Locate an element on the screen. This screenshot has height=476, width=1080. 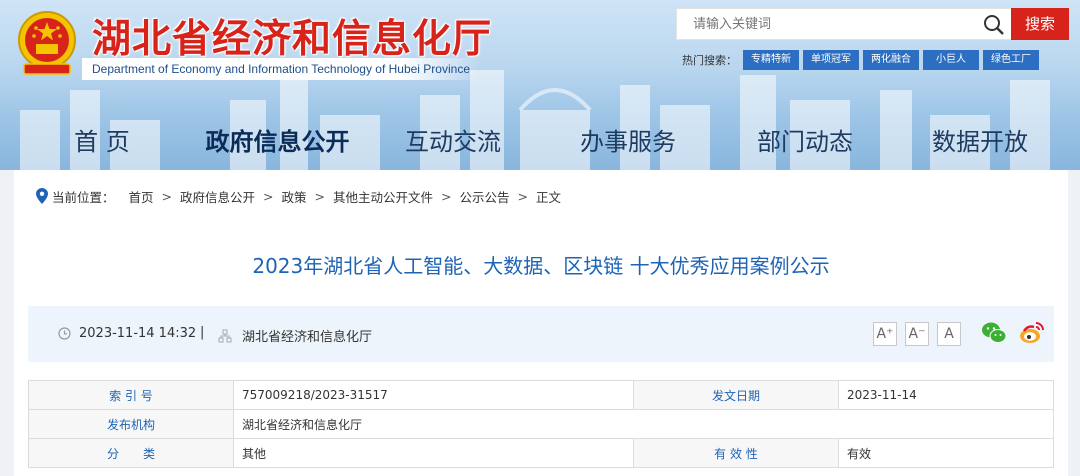
breadcrumb-label: 当前位置： is located at coordinates (83, 197).